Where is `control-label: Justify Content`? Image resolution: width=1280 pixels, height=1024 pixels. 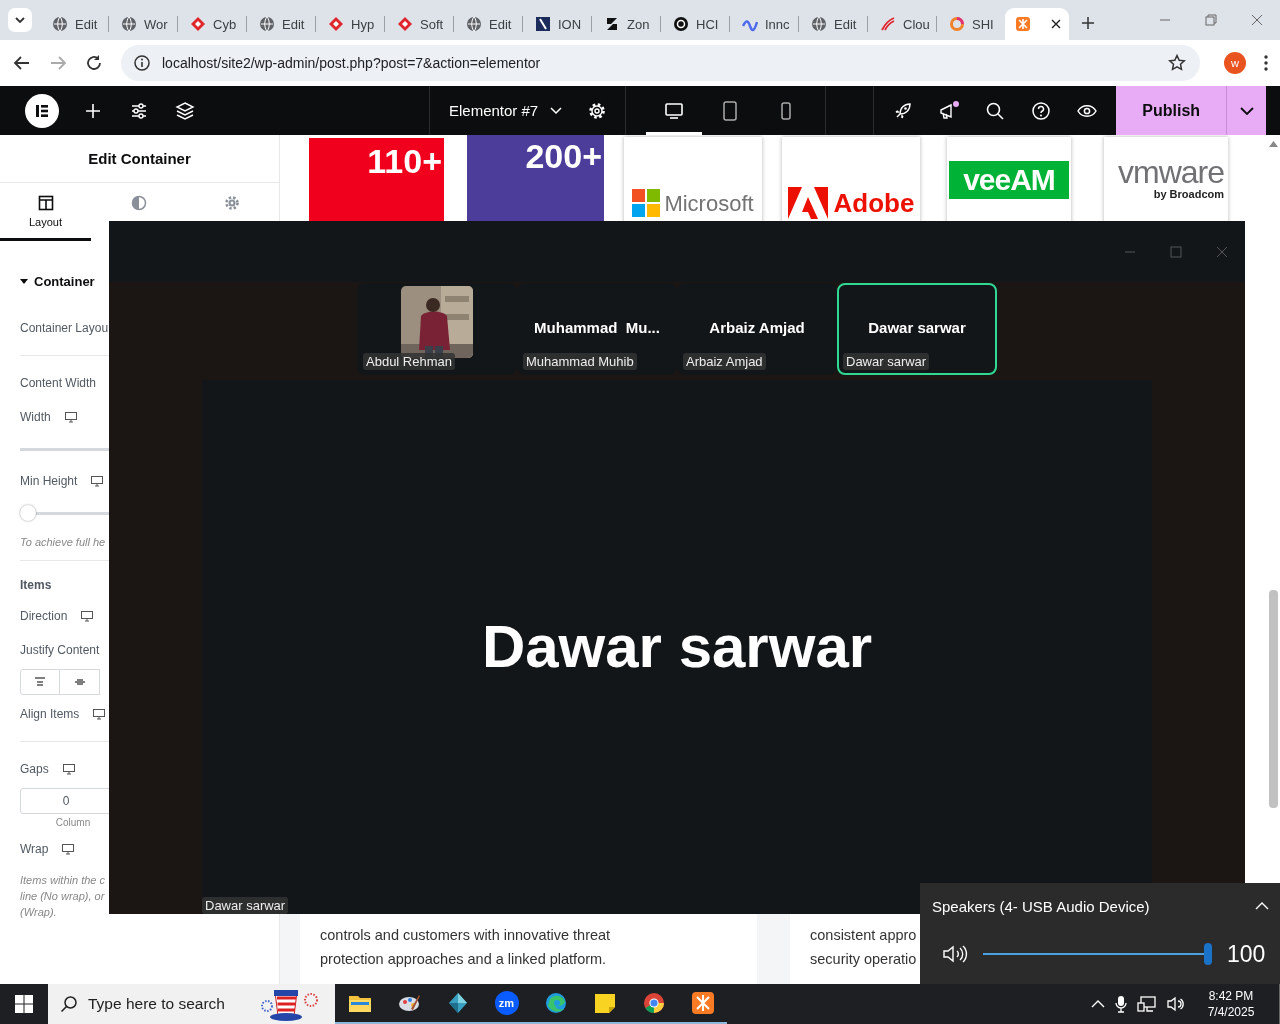
control-label: Justify Content is located at coordinates (60, 650).